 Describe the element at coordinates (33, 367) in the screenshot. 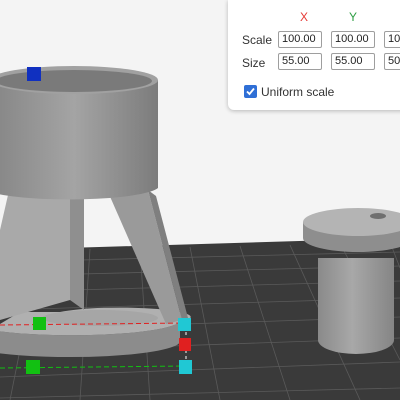

I see `scale-handle-y` at that location.